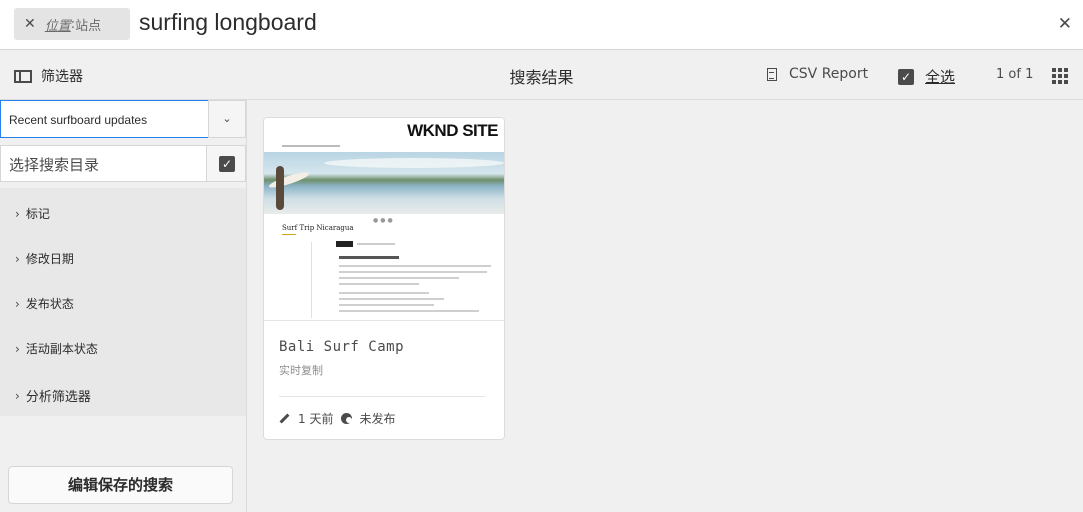  Describe the element at coordinates (1015, 74) in the screenshot. I see `result-count: 1 of 1` at that location.